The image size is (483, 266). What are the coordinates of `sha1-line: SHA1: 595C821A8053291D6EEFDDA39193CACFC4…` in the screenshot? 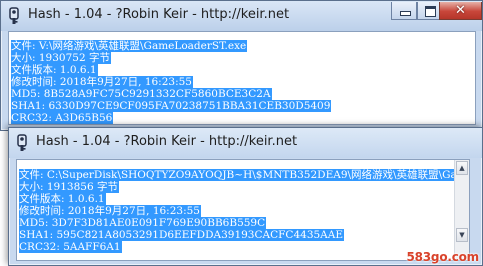 It's located at (182, 235).